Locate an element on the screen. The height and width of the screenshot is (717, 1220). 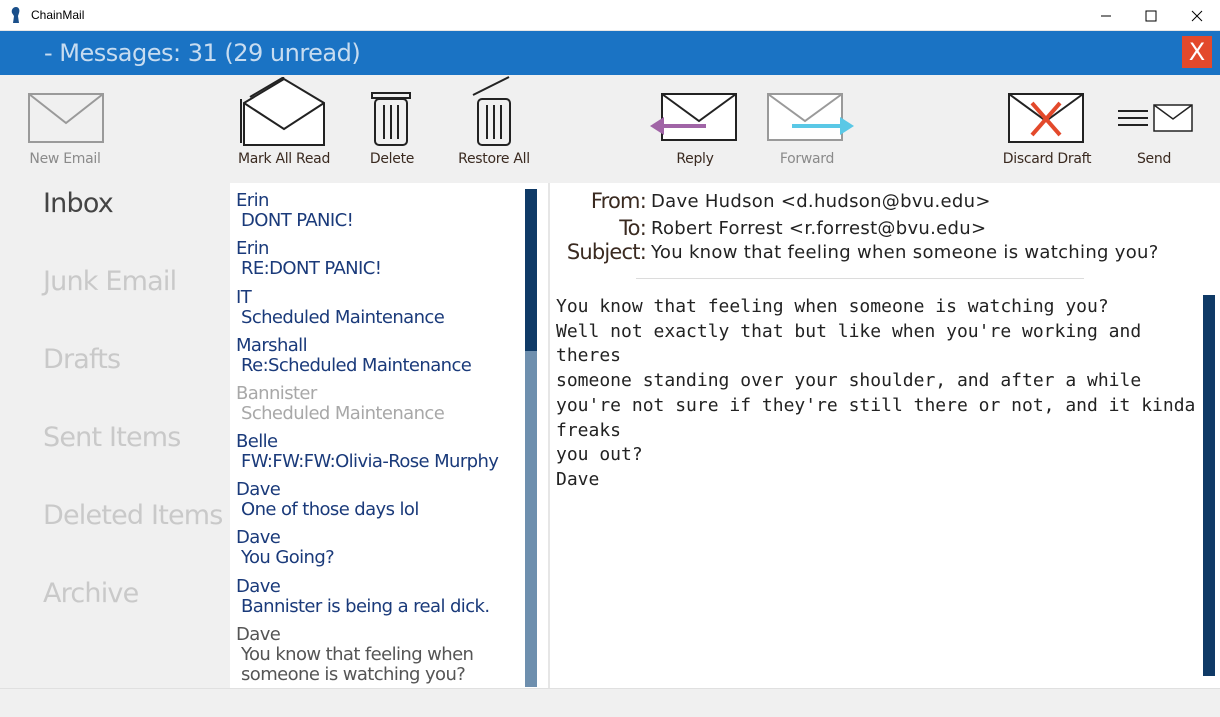
message-subject: DONT PANIC! is located at coordinates (297, 220).